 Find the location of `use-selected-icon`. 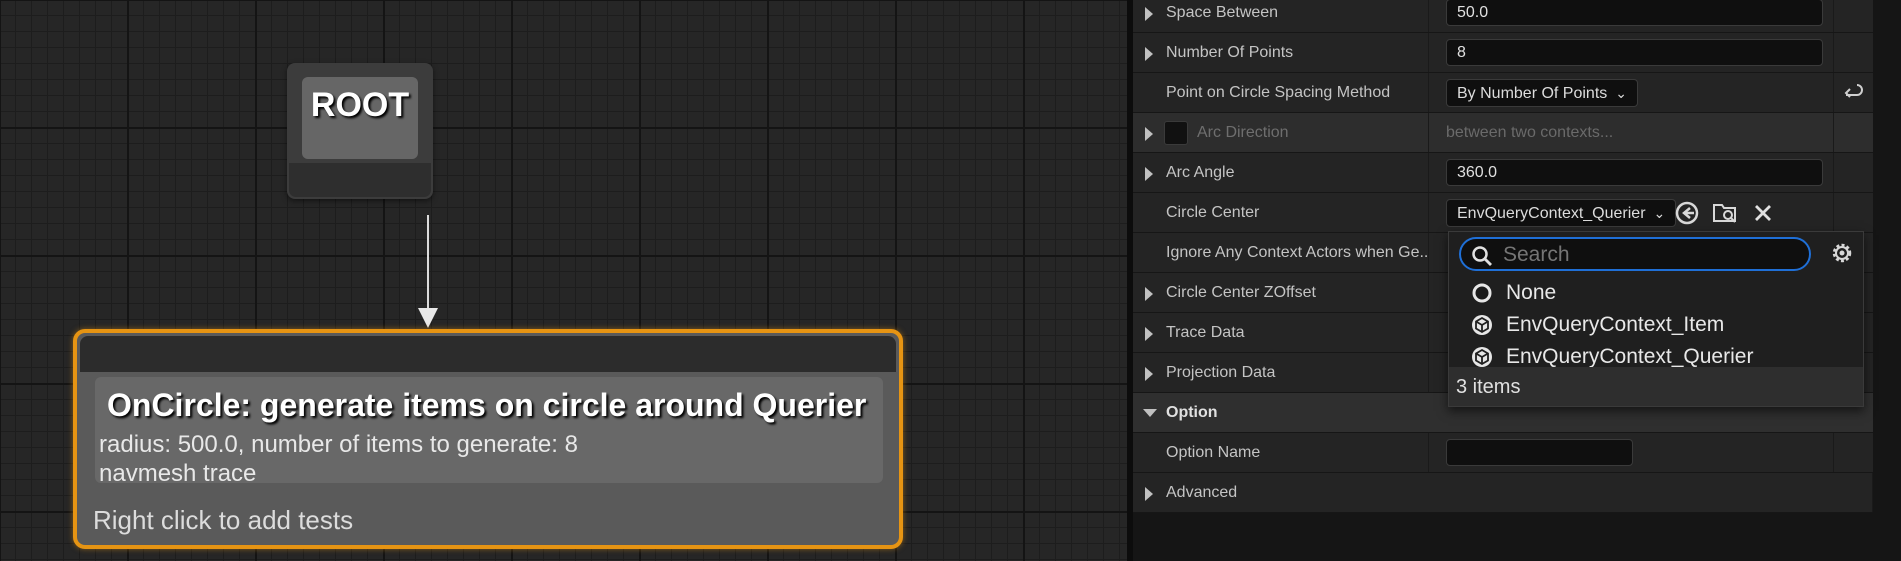

use-selected-icon is located at coordinates (1687, 213).